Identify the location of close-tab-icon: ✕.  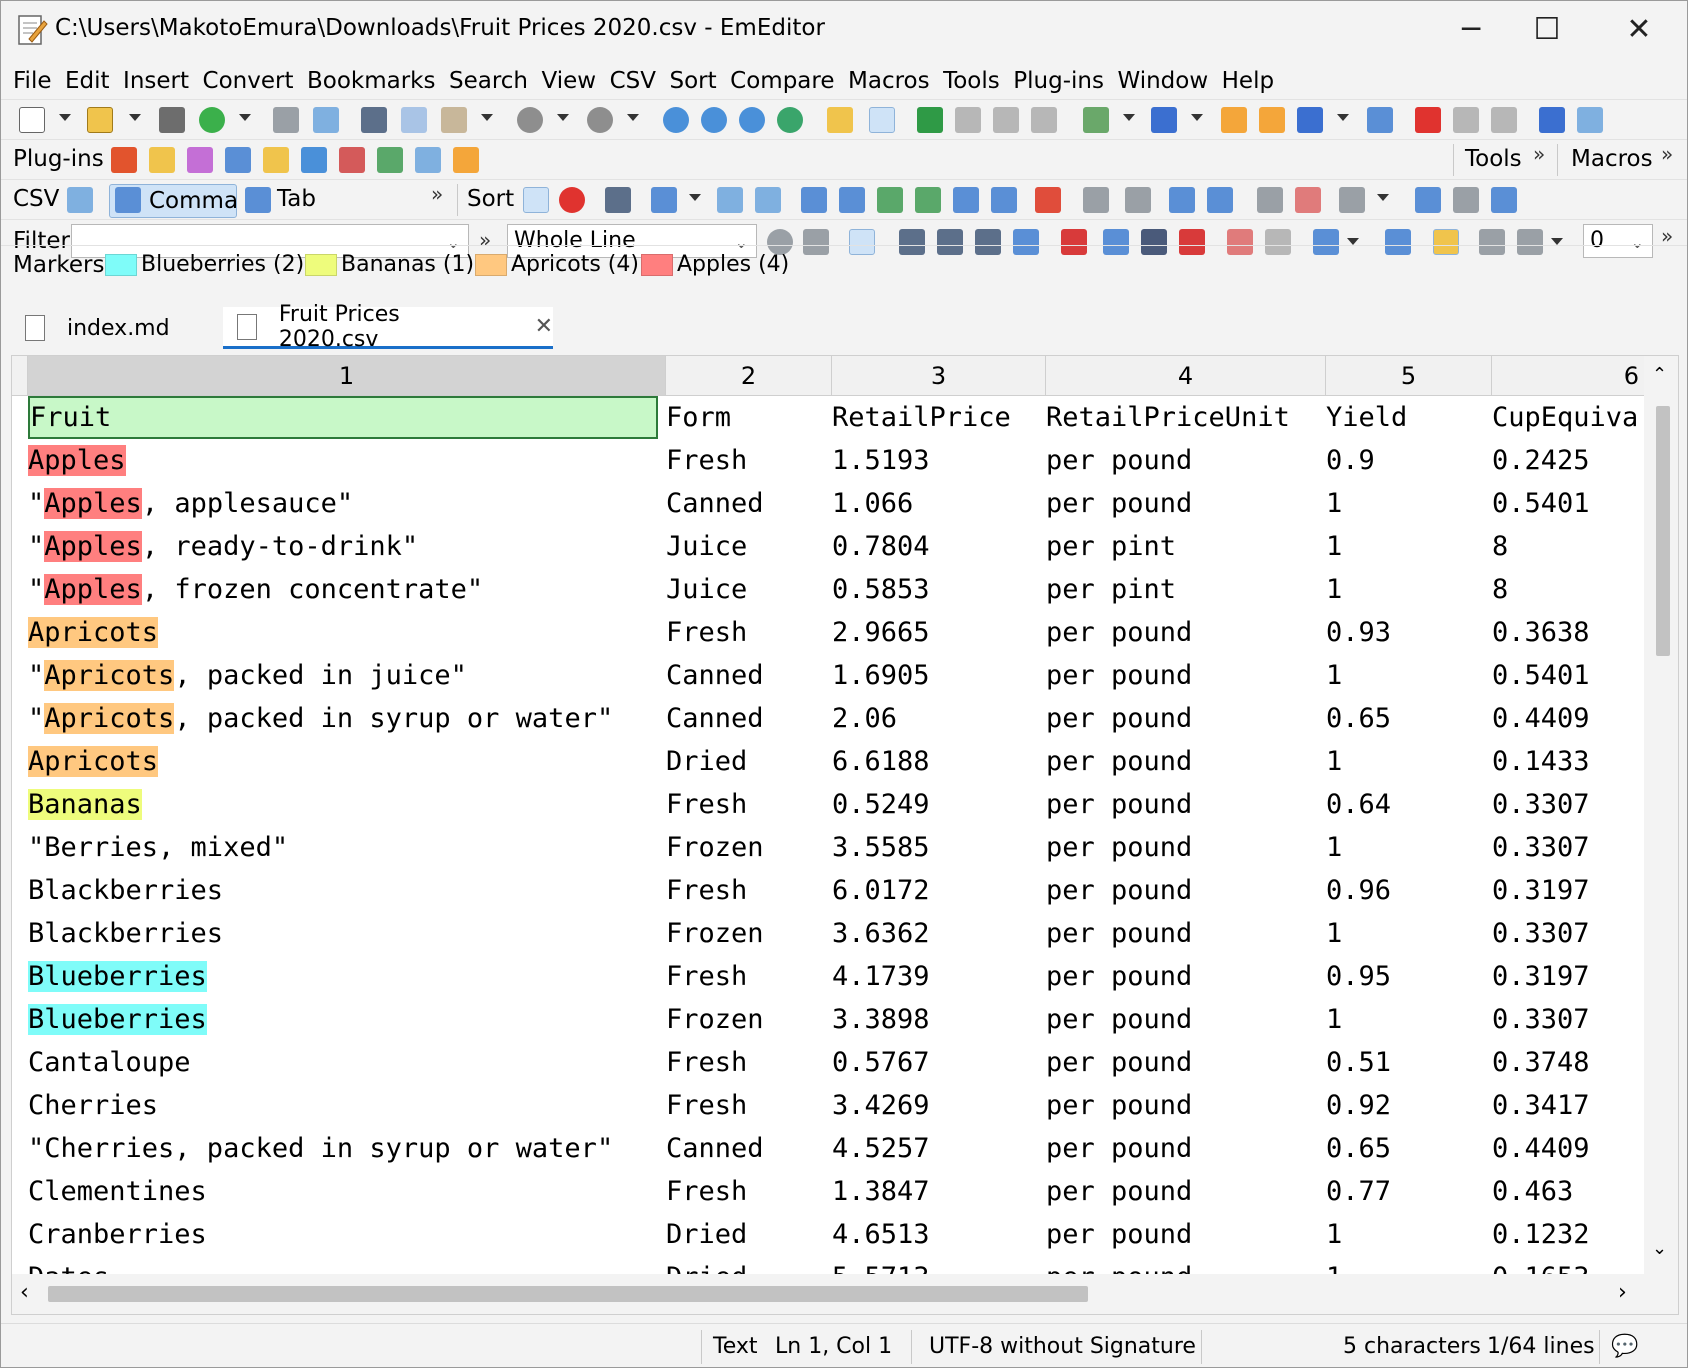
(544, 326).